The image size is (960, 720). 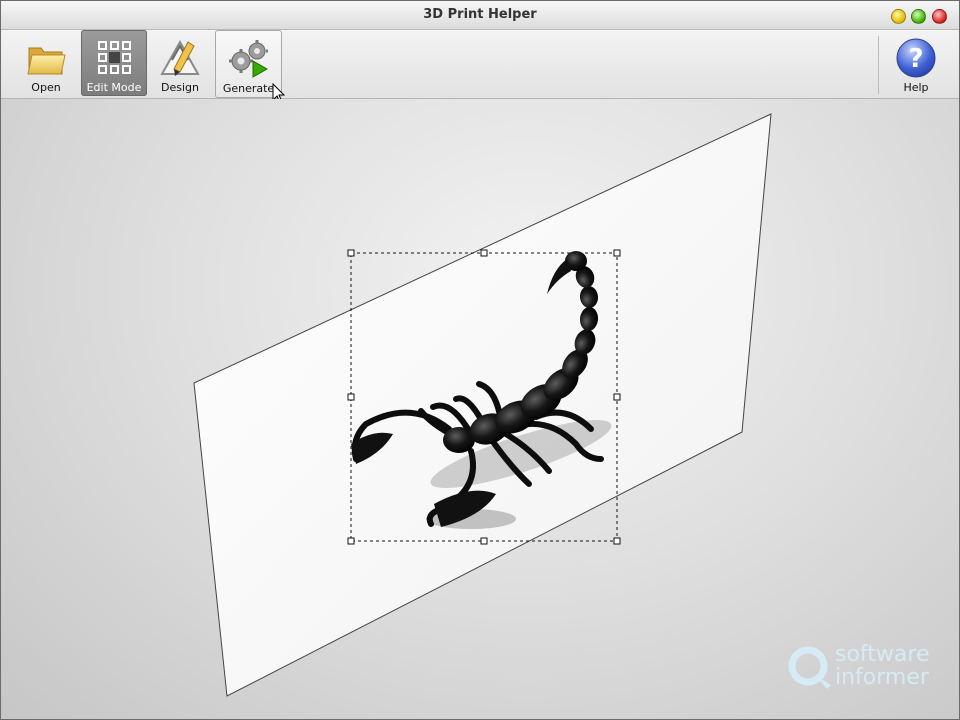 What do you see at coordinates (180, 87) in the screenshot?
I see `design-label: Design` at bounding box center [180, 87].